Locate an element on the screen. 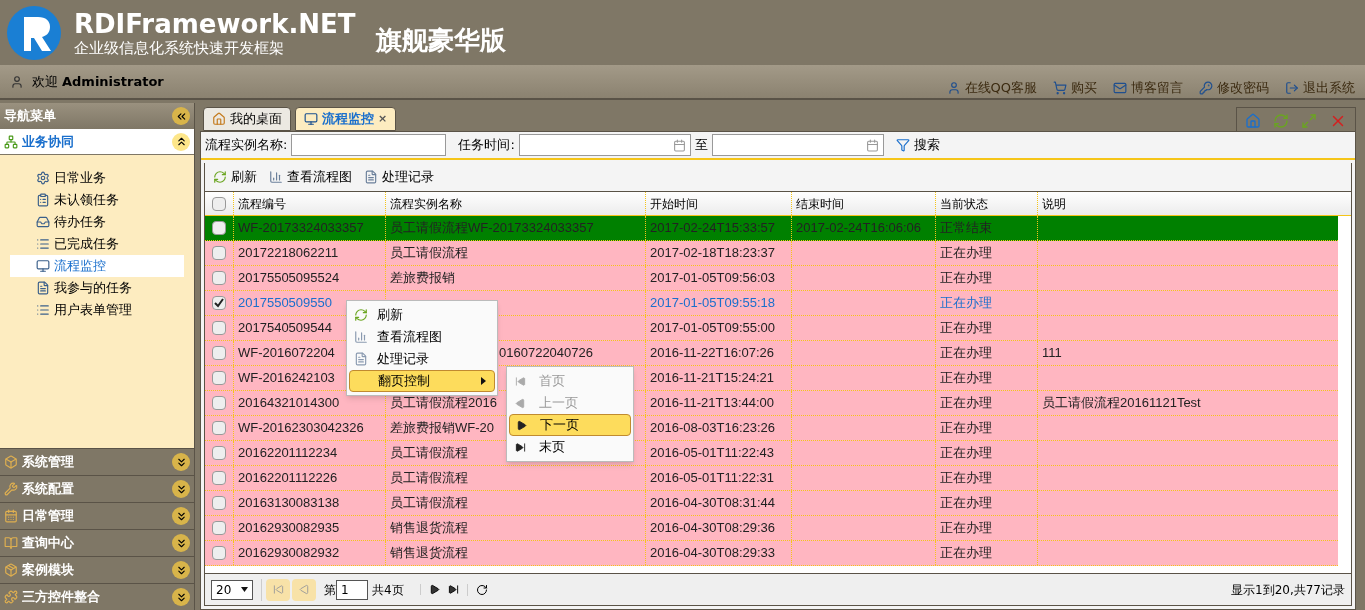 The width and height of the screenshot is (1365, 610). table-cell-text: 员工请假流程20161121Test is located at coordinates (1121, 403).